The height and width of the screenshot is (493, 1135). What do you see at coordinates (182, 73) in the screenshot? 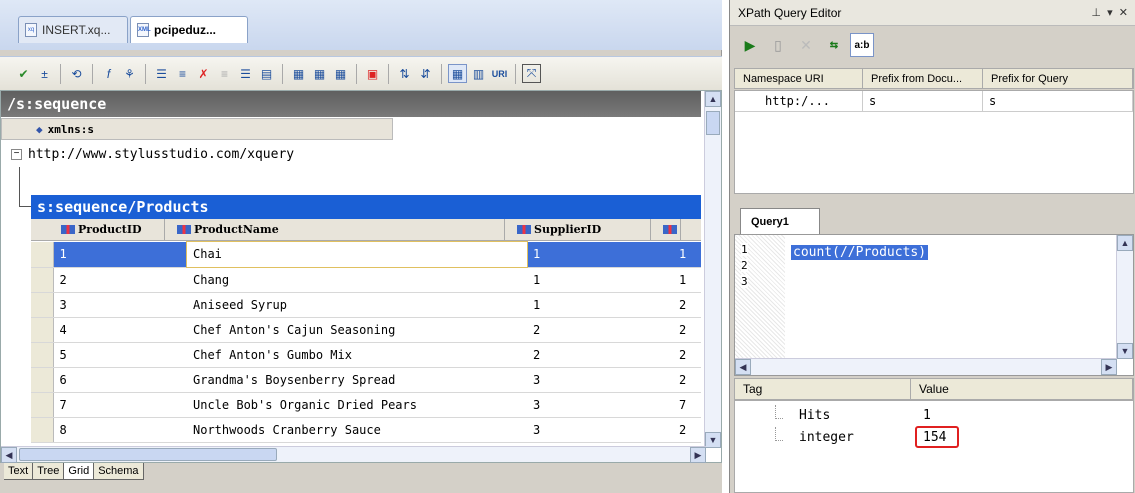
I see `append-row-icon: ≡` at bounding box center [182, 73].